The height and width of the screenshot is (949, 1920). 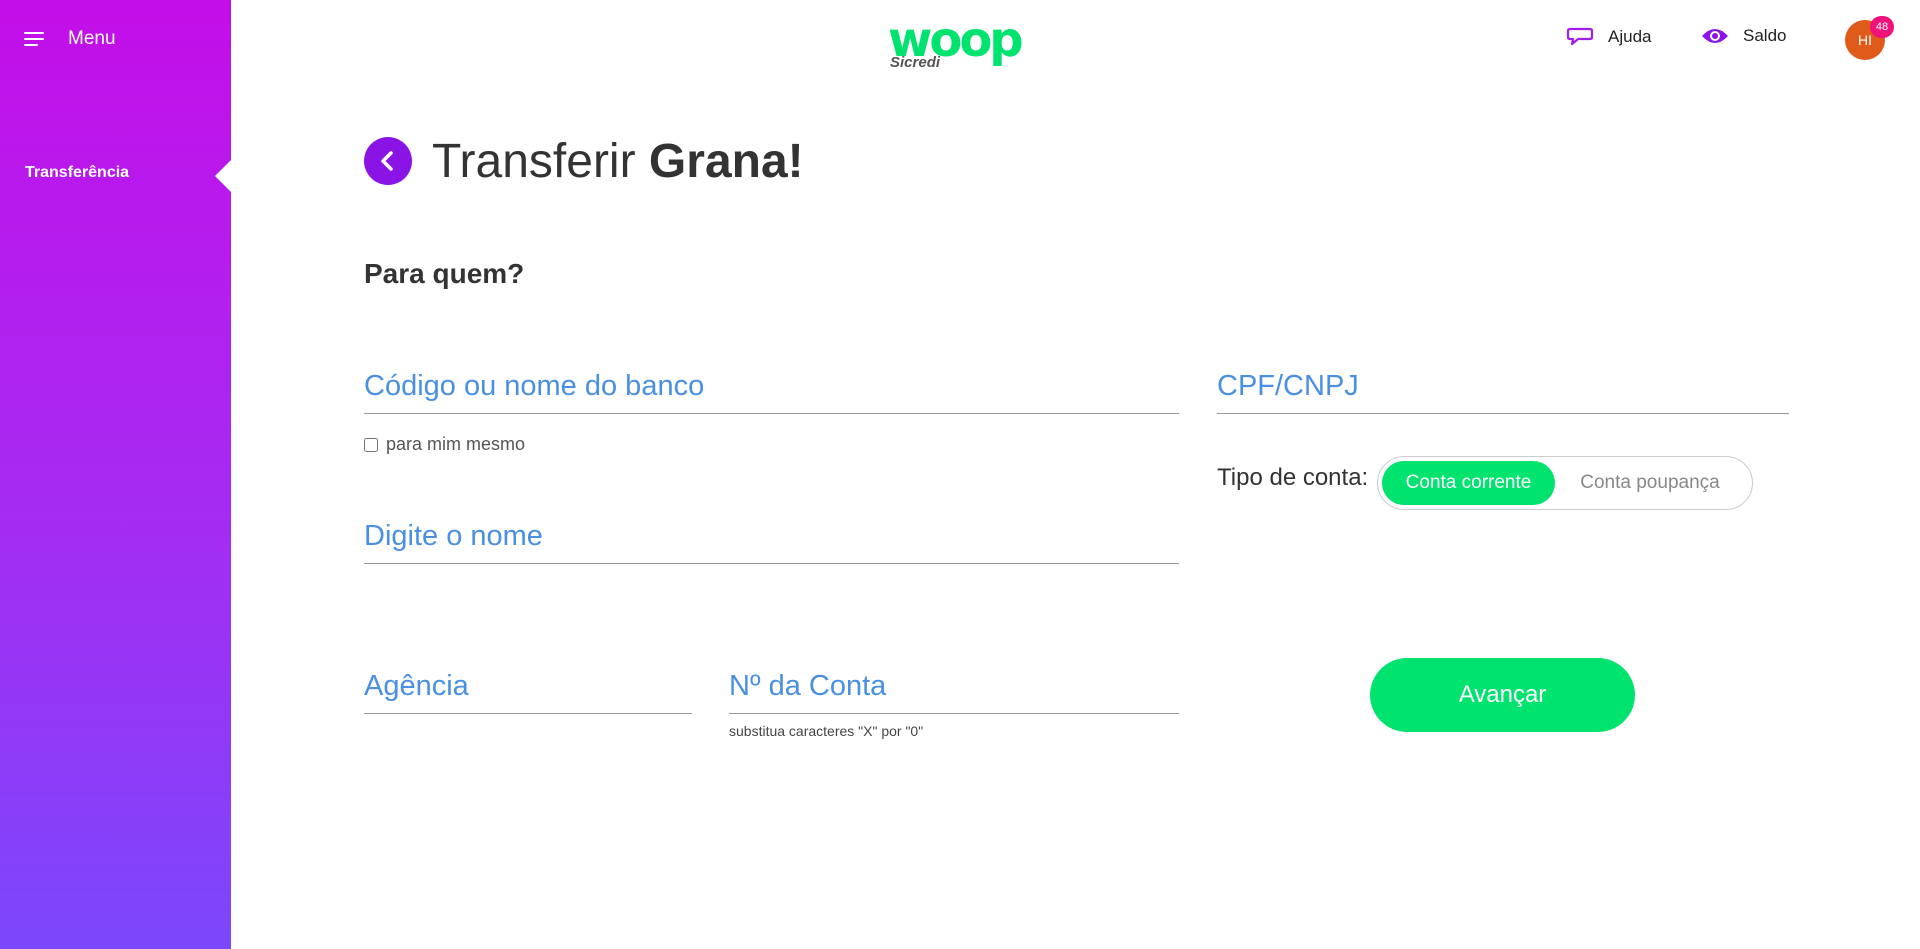 I want to click on logo-subtitle: Sicredi, so click(x=915, y=62).